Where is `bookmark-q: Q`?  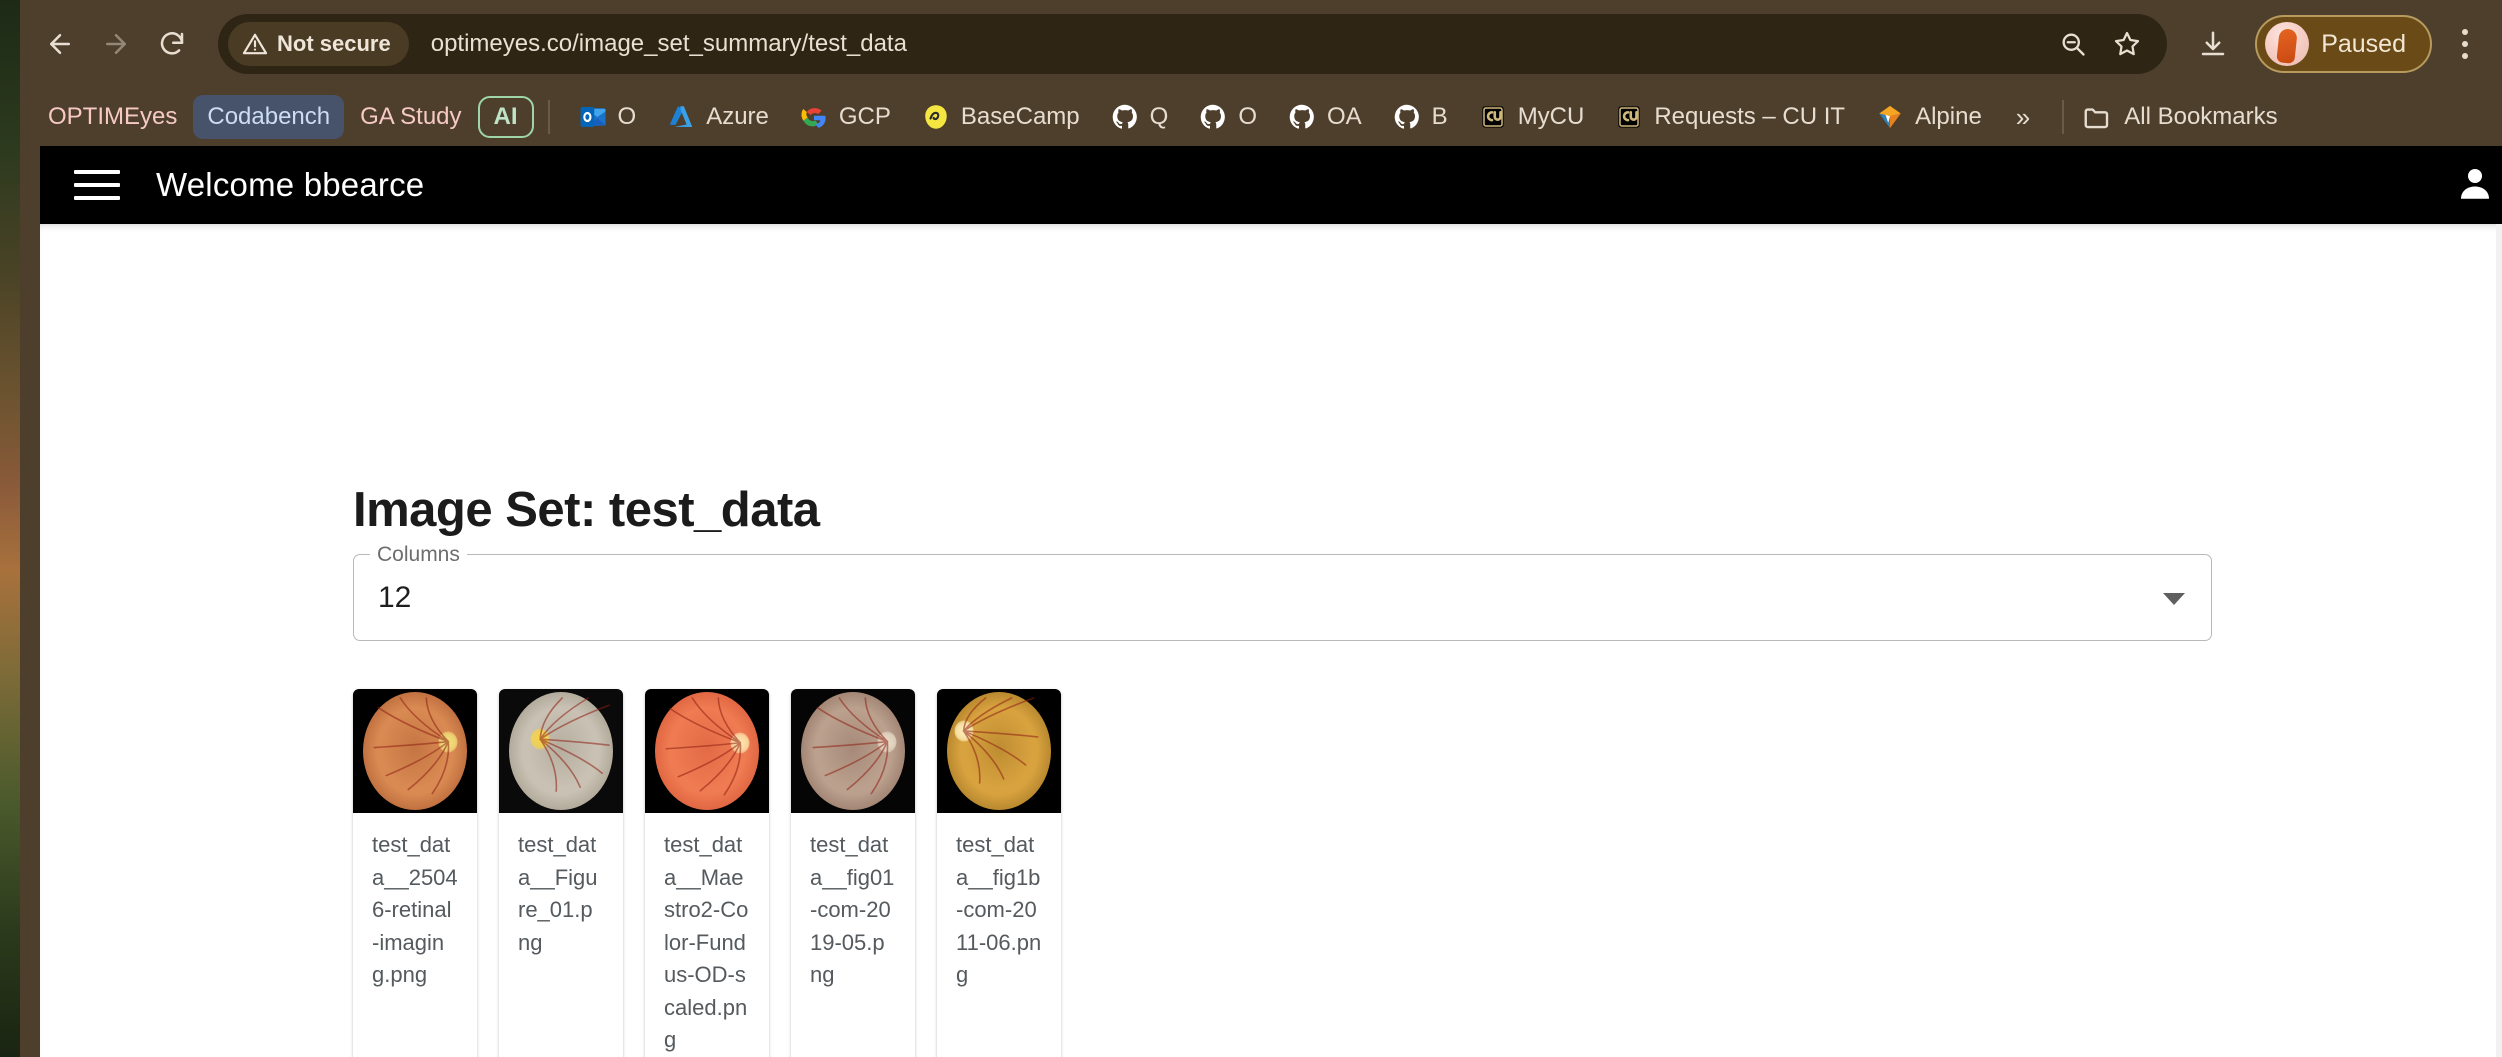
bookmark-q: Q is located at coordinates (1139, 117).